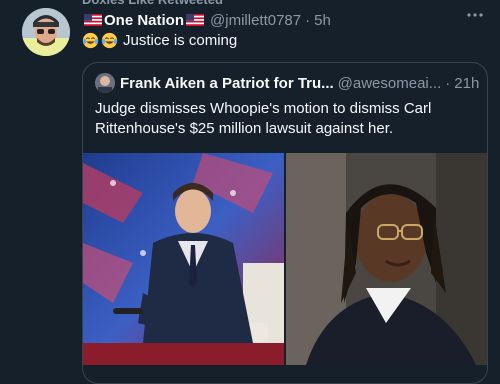 The height and width of the screenshot is (384, 500). I want to click on tweet-text: Justice is coming, so click(180, 40).